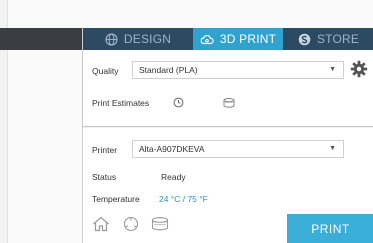 Image resolution: width=373 pixels, height=243 pixels. What do you see at coordinates (41, 39) in the screenshot?
I see `canvas-toolbar-strip` at bounding box center [41, 39].